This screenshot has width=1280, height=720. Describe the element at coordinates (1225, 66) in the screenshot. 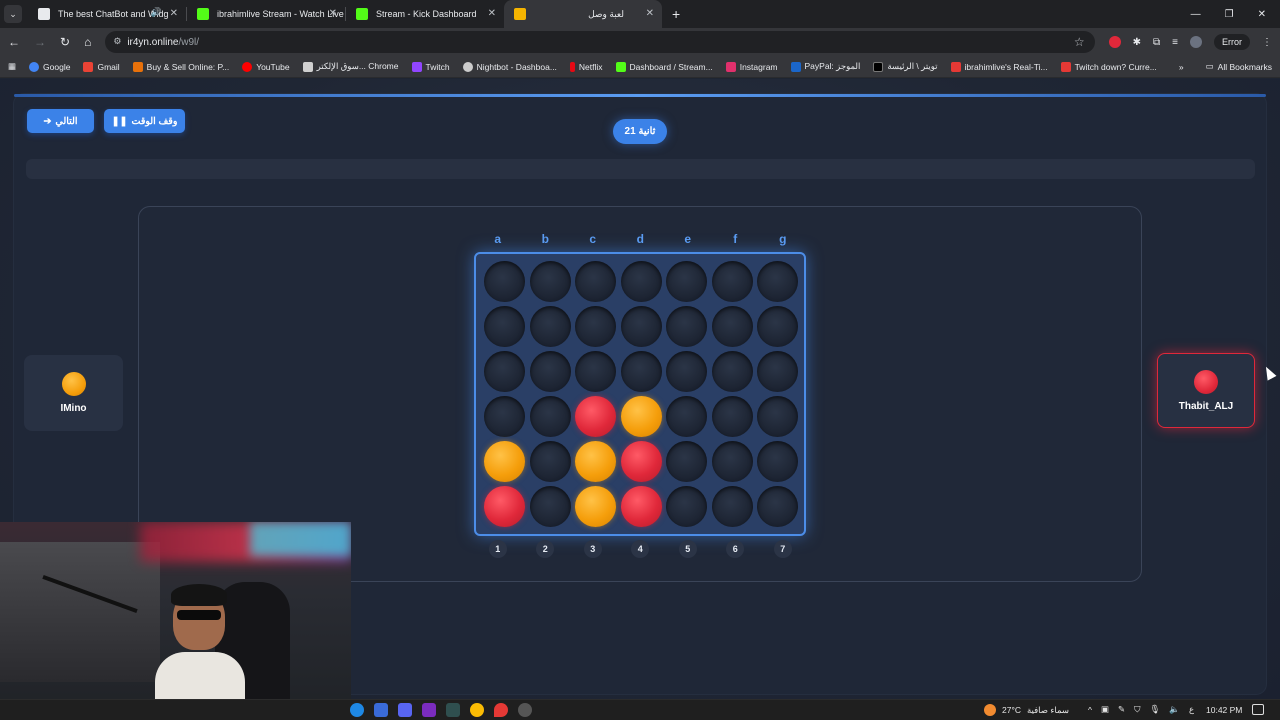

I see `all-bookmarks: » ▭ All Bookmarks` at that location.